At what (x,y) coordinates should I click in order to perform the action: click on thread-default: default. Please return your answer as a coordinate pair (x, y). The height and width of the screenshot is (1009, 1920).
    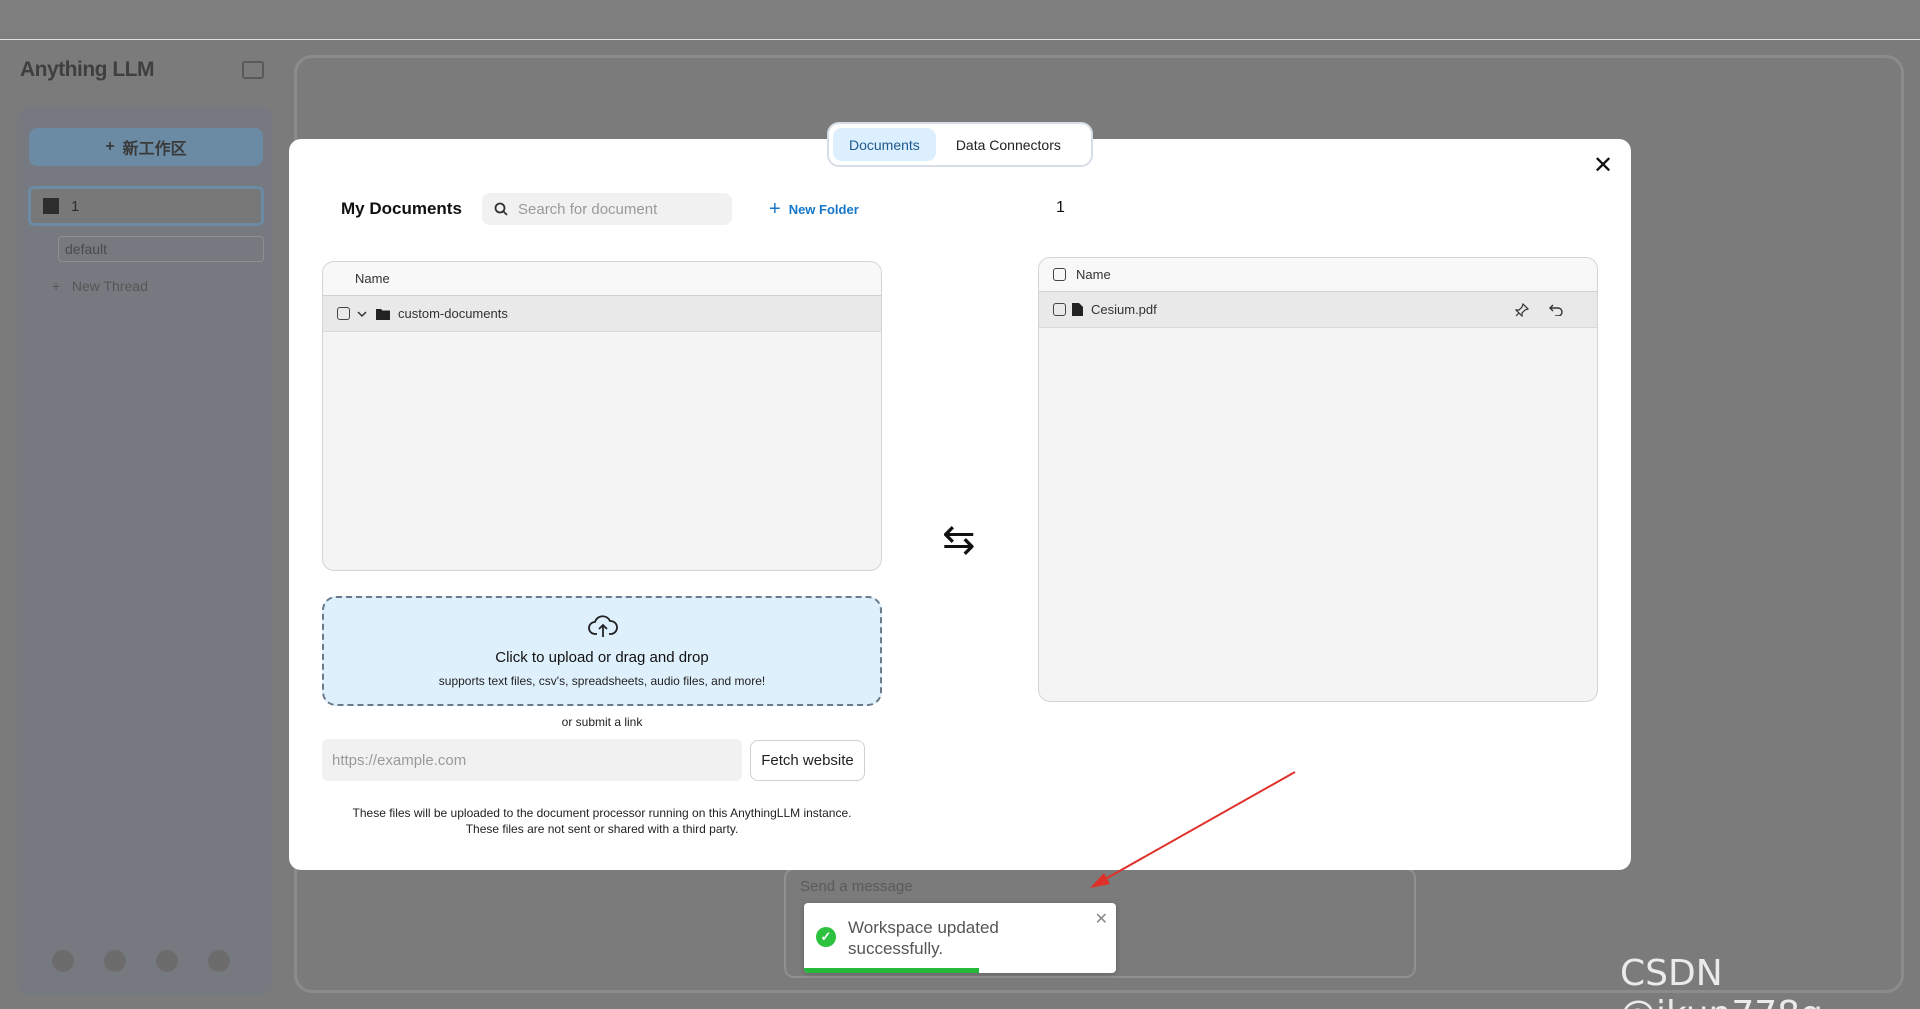
    Looking at the image, I should click on (161, 249).